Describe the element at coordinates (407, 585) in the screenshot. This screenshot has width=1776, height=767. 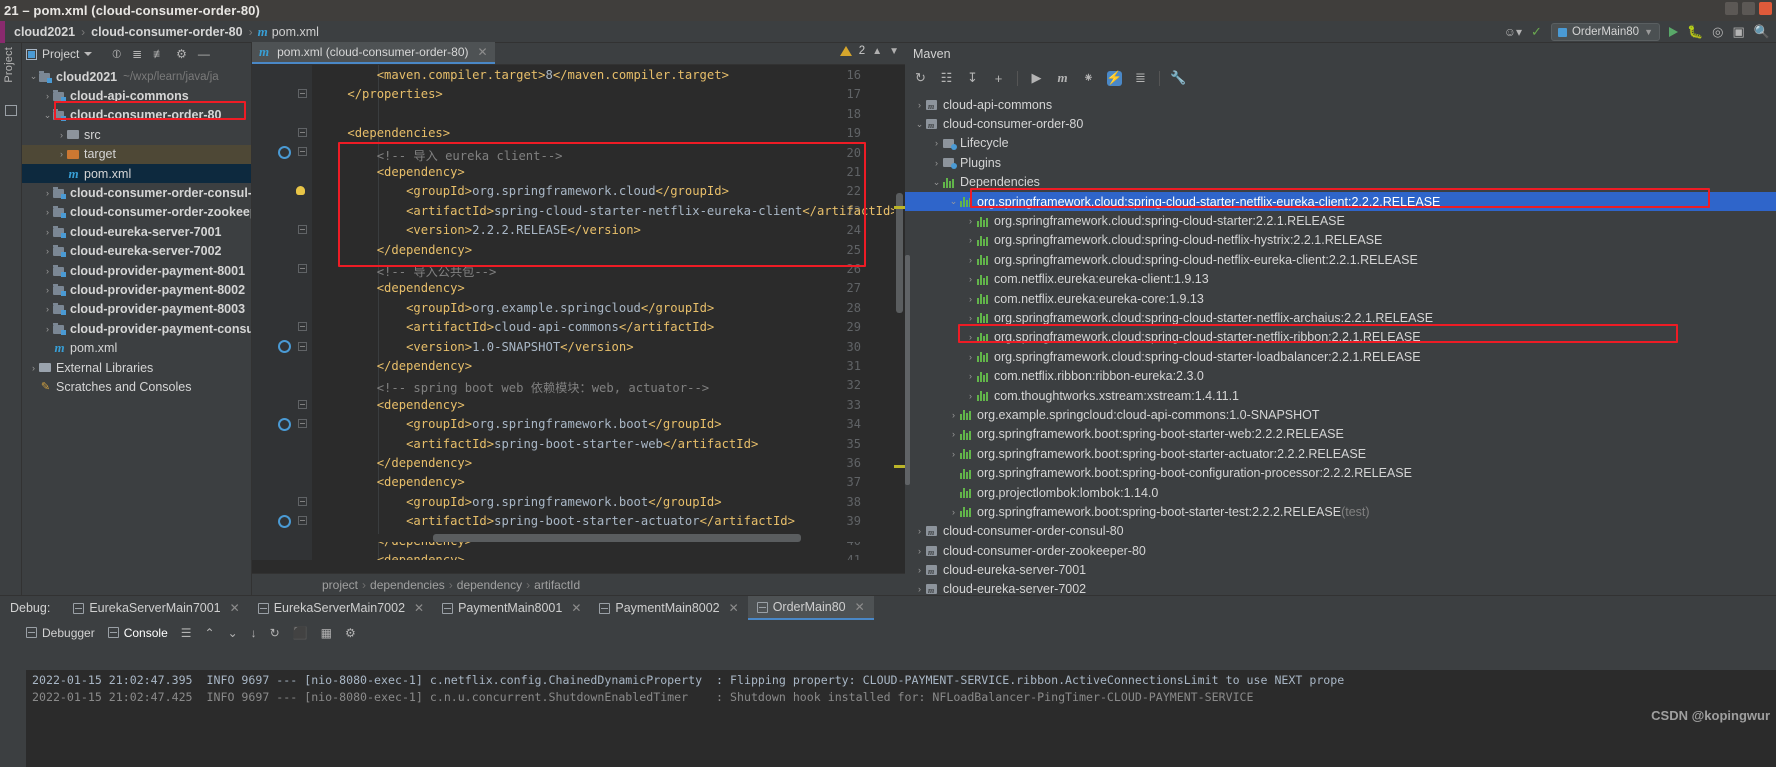
I see `editor-breadcrumb-item: dependencies` at that location.